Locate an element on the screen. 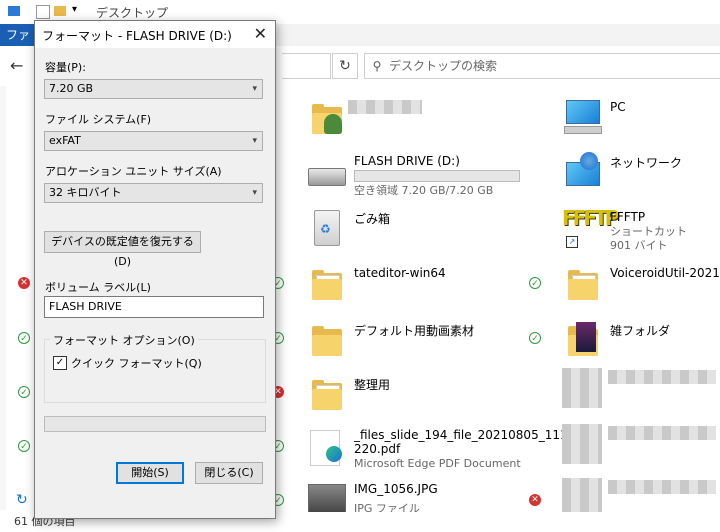 The height and width of the screenshot is (532, 720). dialog-titlebar: フォーマット - FLASH DRIVE (D:) ✕ is located at coordinates (155, 34).